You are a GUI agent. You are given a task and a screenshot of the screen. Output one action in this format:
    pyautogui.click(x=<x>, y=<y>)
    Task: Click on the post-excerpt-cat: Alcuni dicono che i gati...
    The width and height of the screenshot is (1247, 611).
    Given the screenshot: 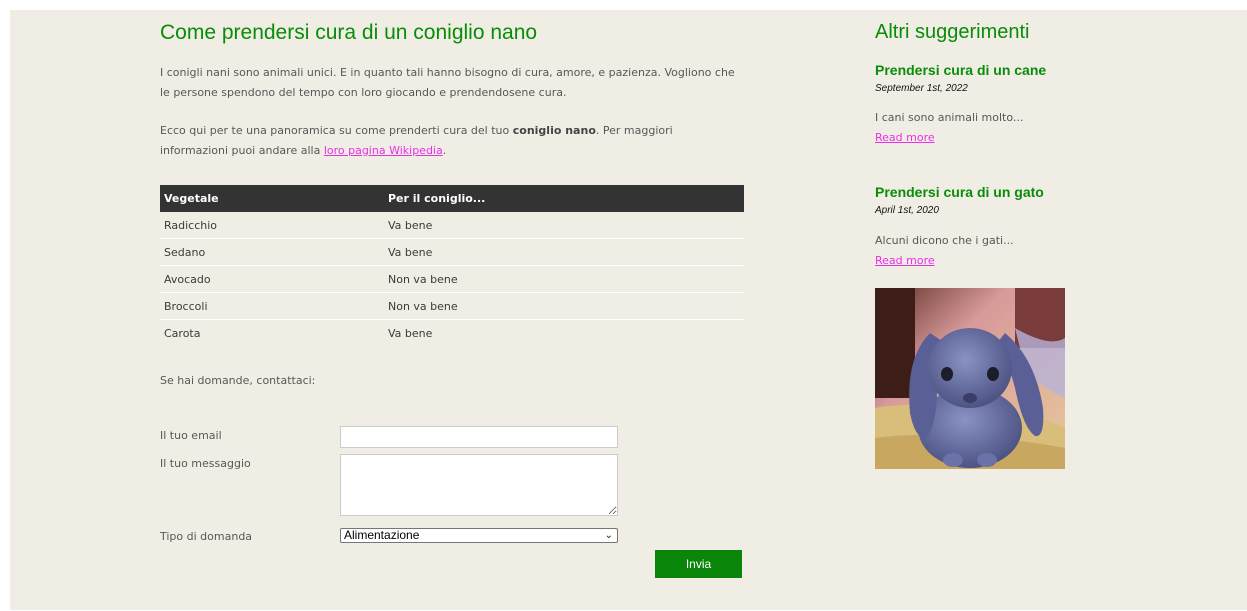 What is the action you would take?
    pyautogui.click(x=944, y=240)
    